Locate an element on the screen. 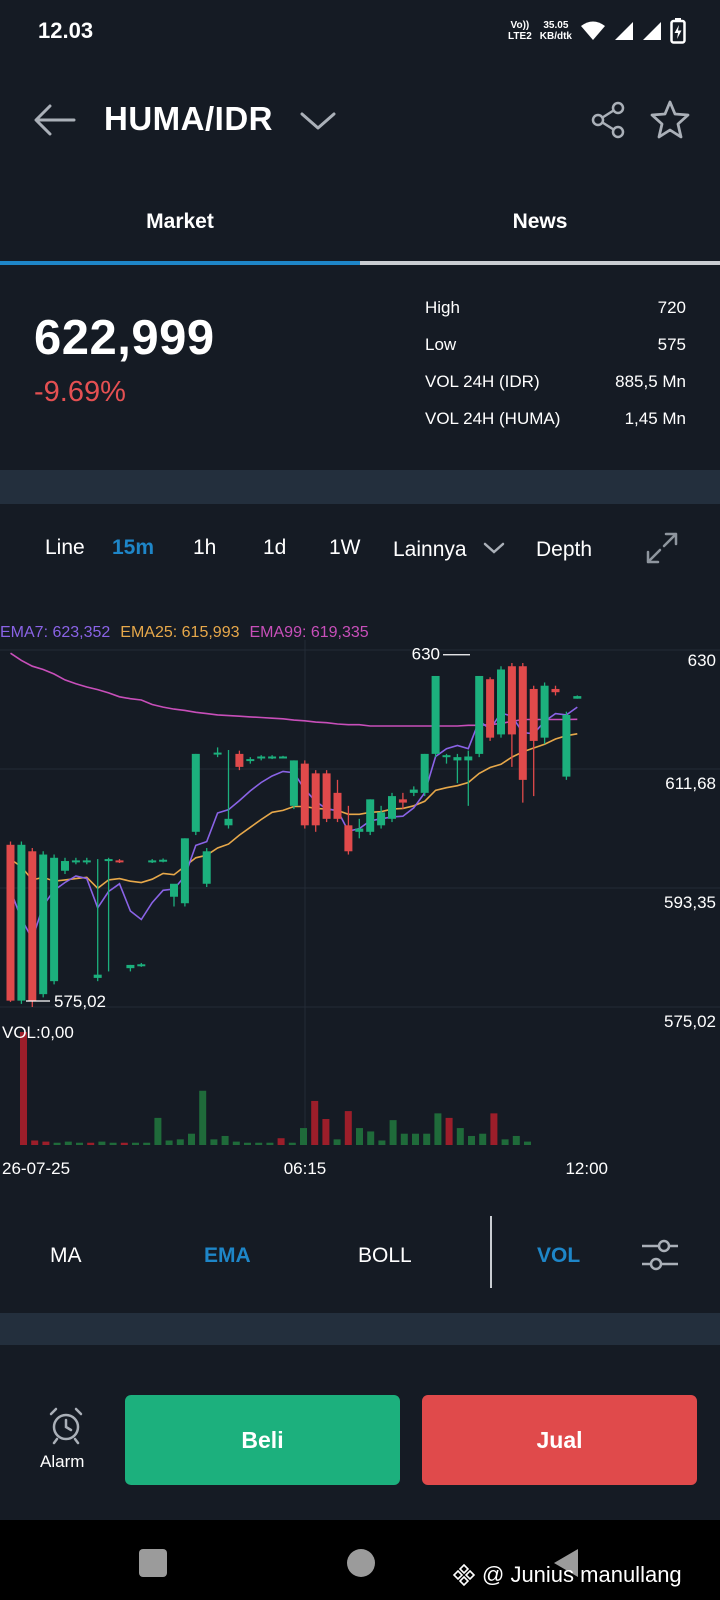 The image size is (720, 1600). watermark-text: @ Junius manullang is located at coordinates (582, 1574).